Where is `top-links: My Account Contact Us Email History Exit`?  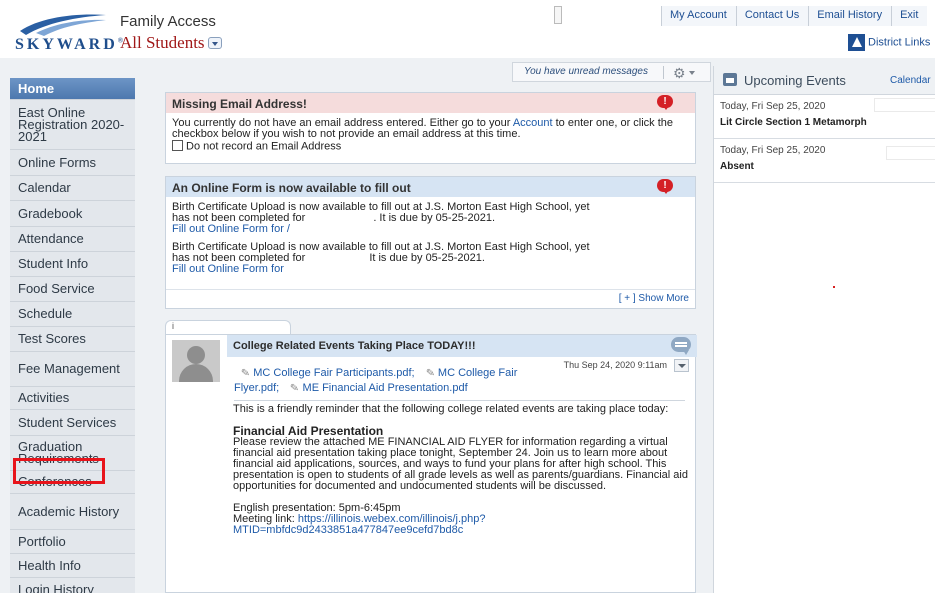 top-links: My Account Contact Us Email History Exit is located at coordinates (794, 16).